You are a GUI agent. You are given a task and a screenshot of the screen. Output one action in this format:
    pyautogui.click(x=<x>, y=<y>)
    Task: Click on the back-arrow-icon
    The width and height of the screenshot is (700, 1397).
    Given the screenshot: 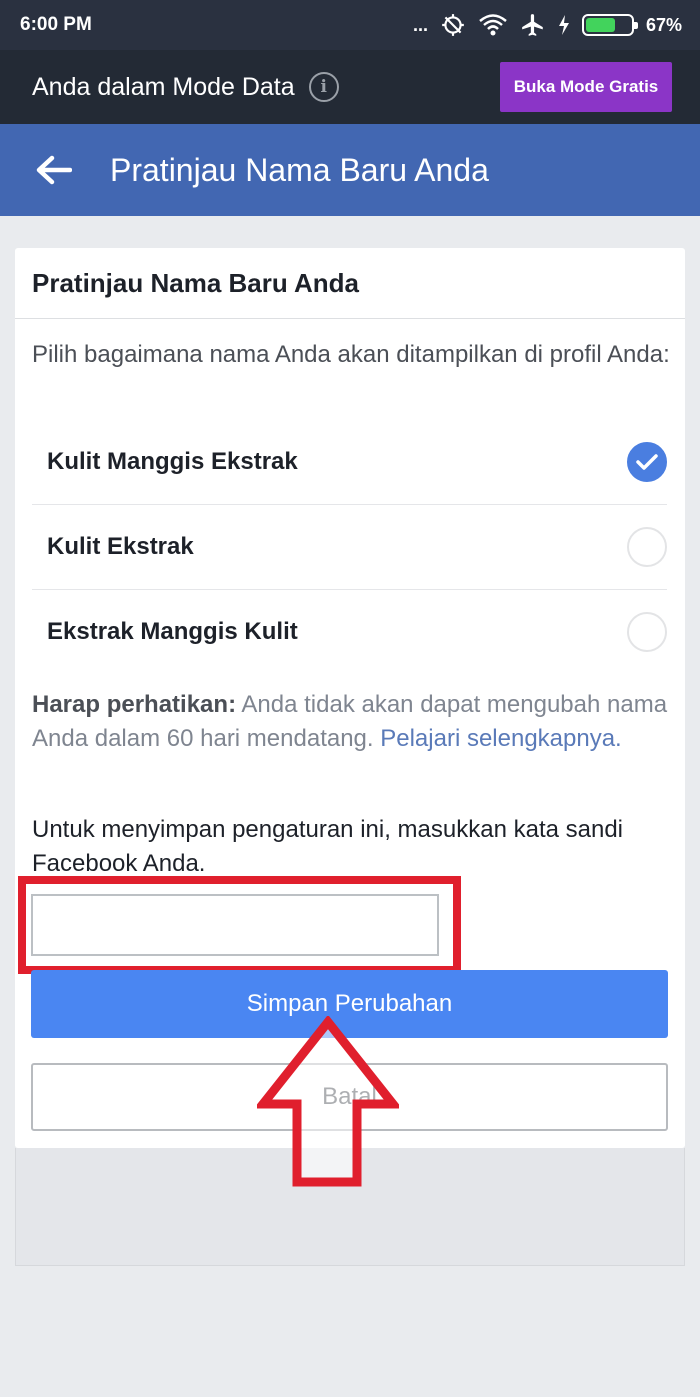 What is the action you would take?
    pyautogui.click(x=54, y=170)
    